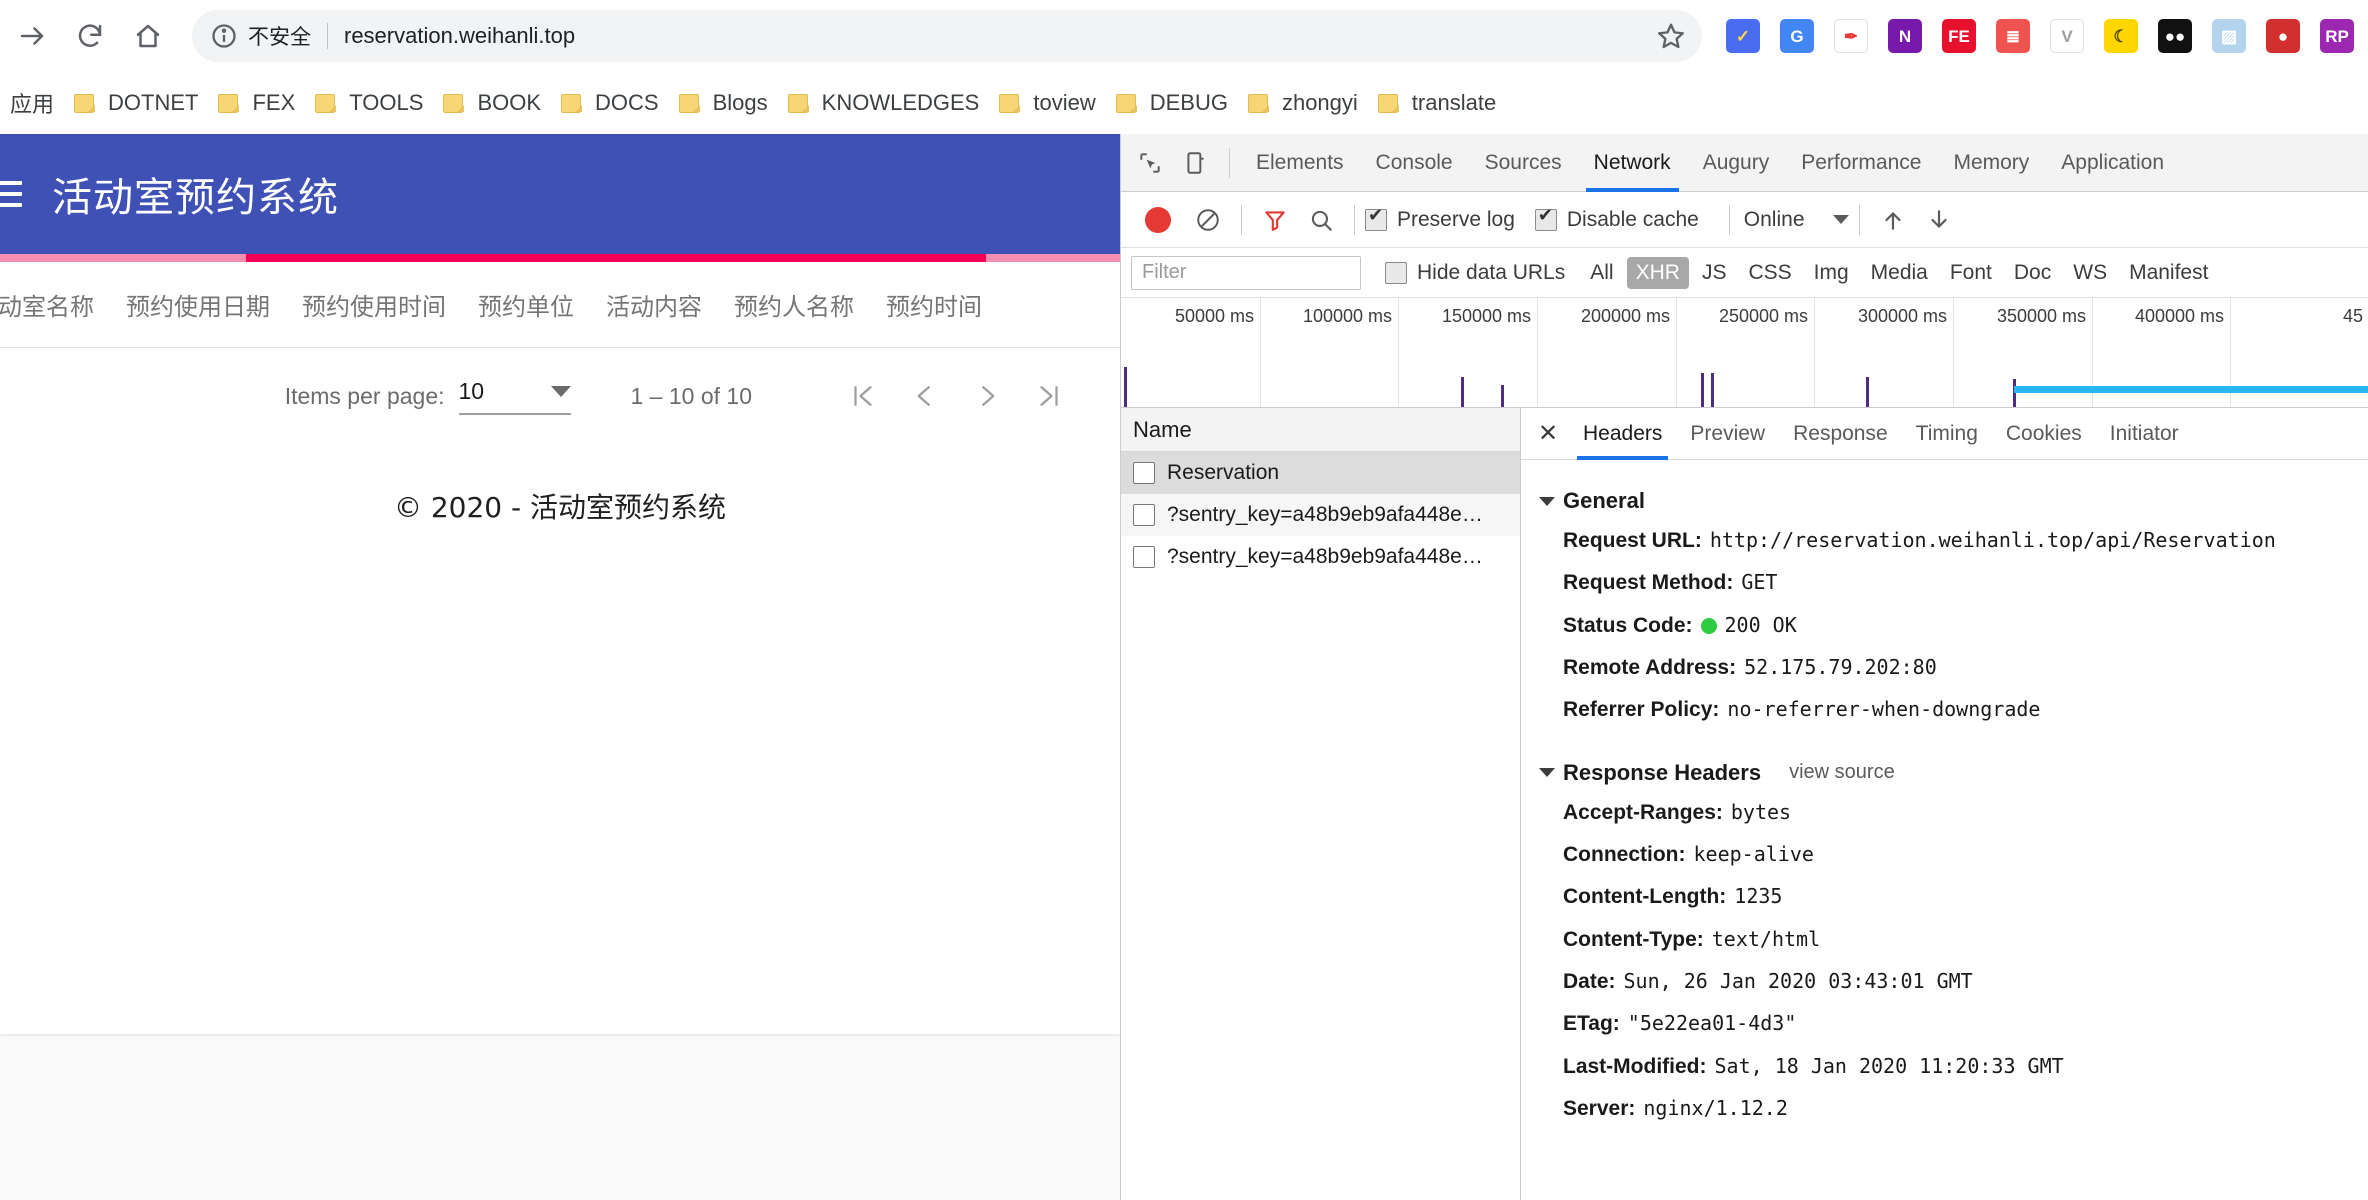 Image resolution: width=2368 pixels, height=1200 pixels. I want to click on column-header-2: 预约使用时间, so click(374, 304).